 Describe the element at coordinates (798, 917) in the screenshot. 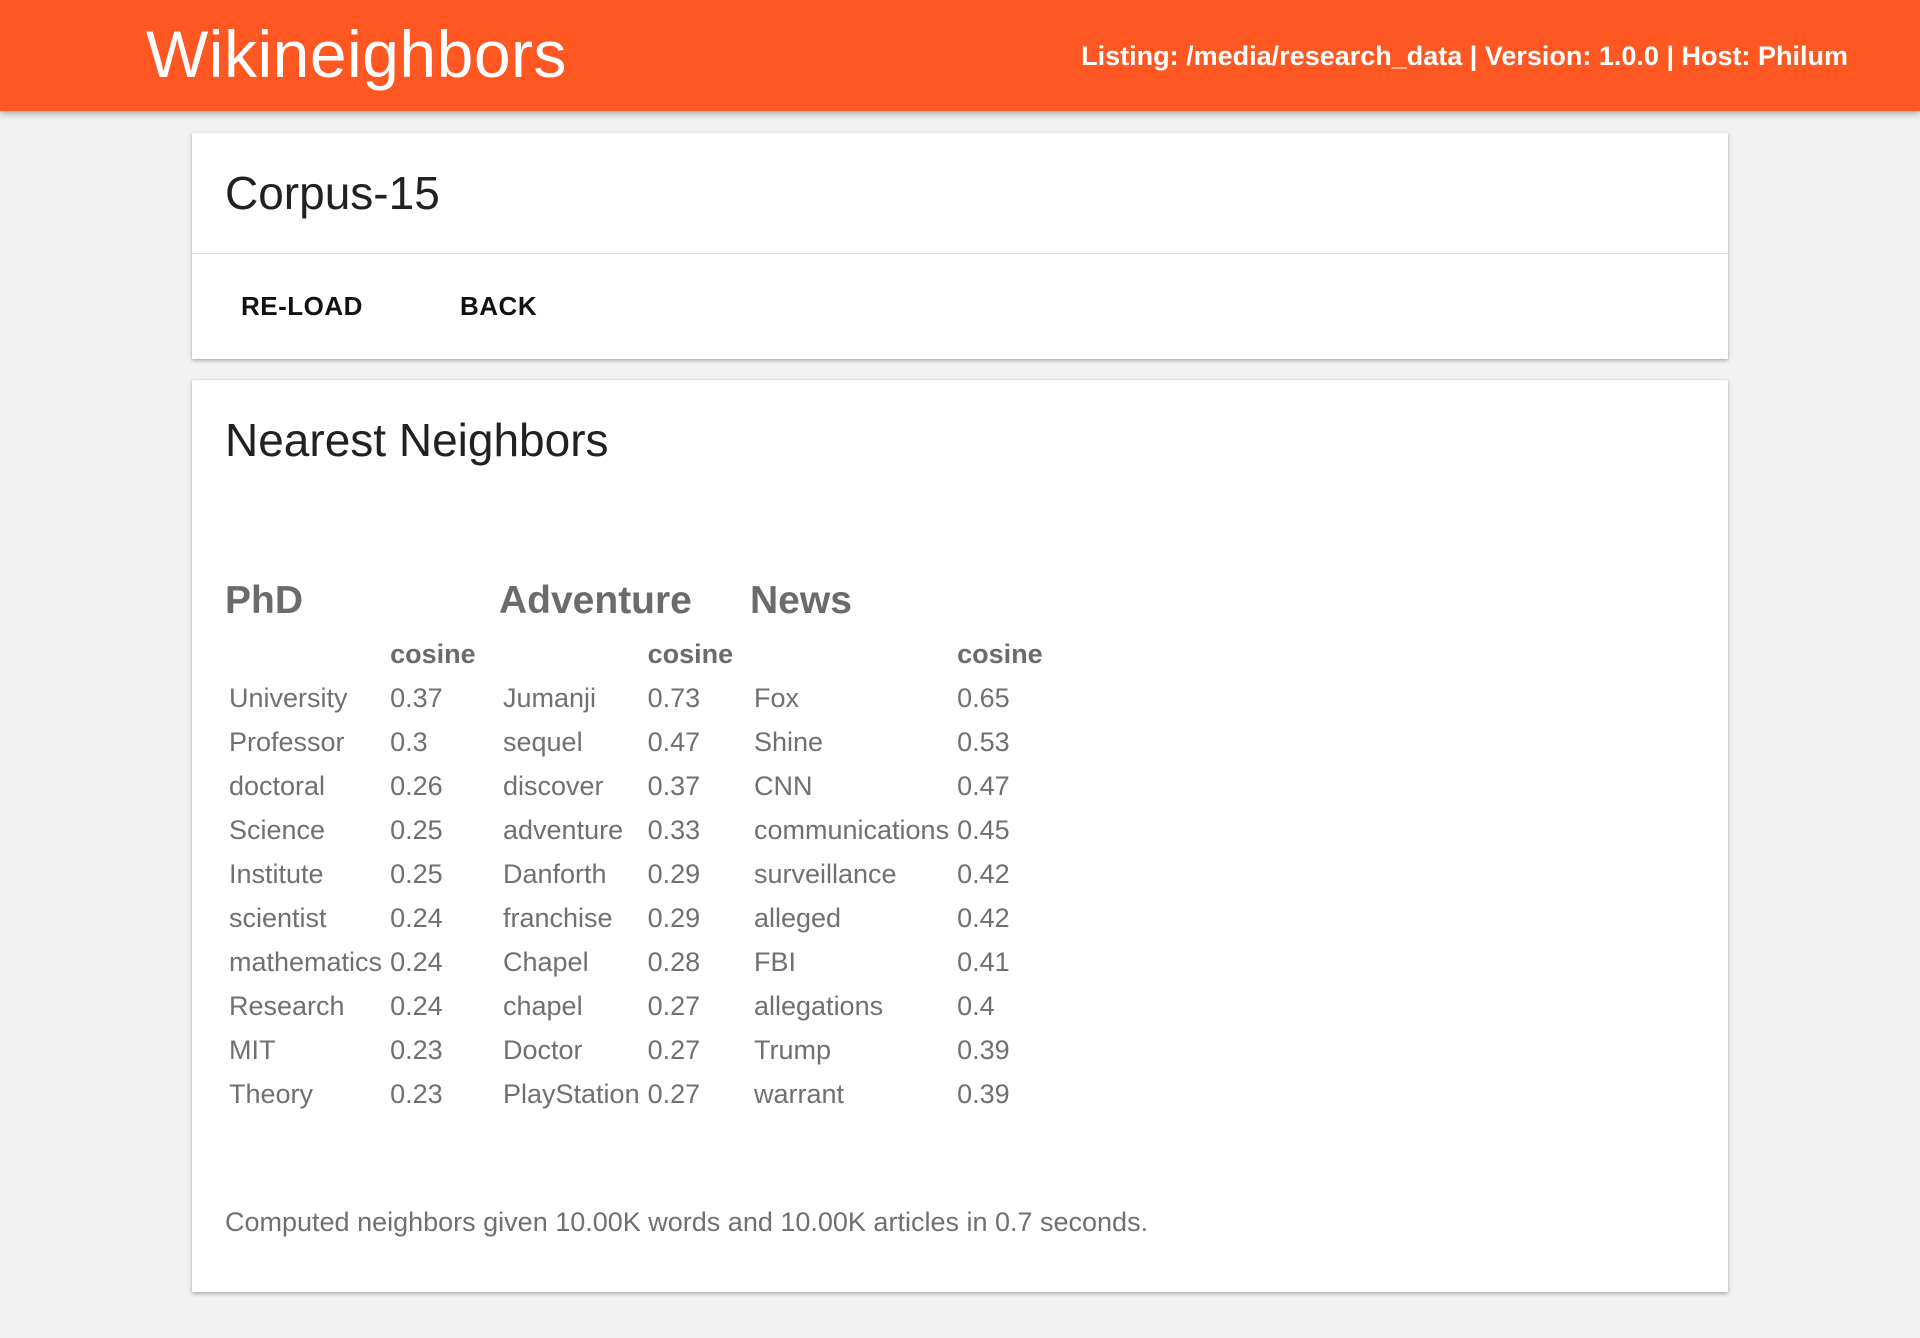

I see `neighbor-word: alleged` at that location.